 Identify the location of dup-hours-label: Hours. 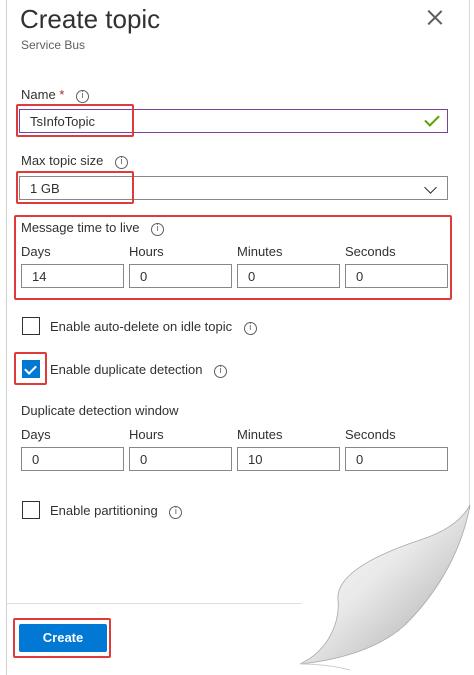
(146, 434).